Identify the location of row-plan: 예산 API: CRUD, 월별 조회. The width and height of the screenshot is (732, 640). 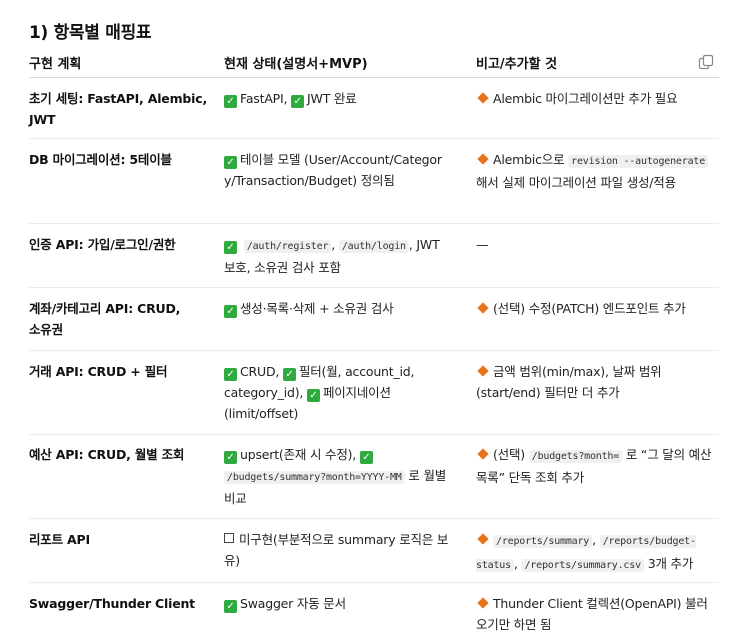
(107, 454).